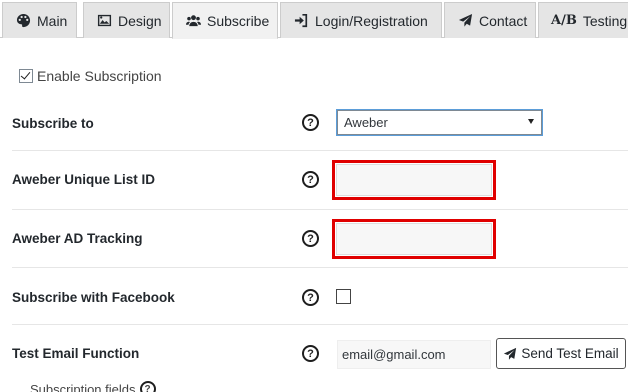  Describe the element at coordinates (238, 20) in the screenshot. I see `tab-label: Subscribe` at that location.